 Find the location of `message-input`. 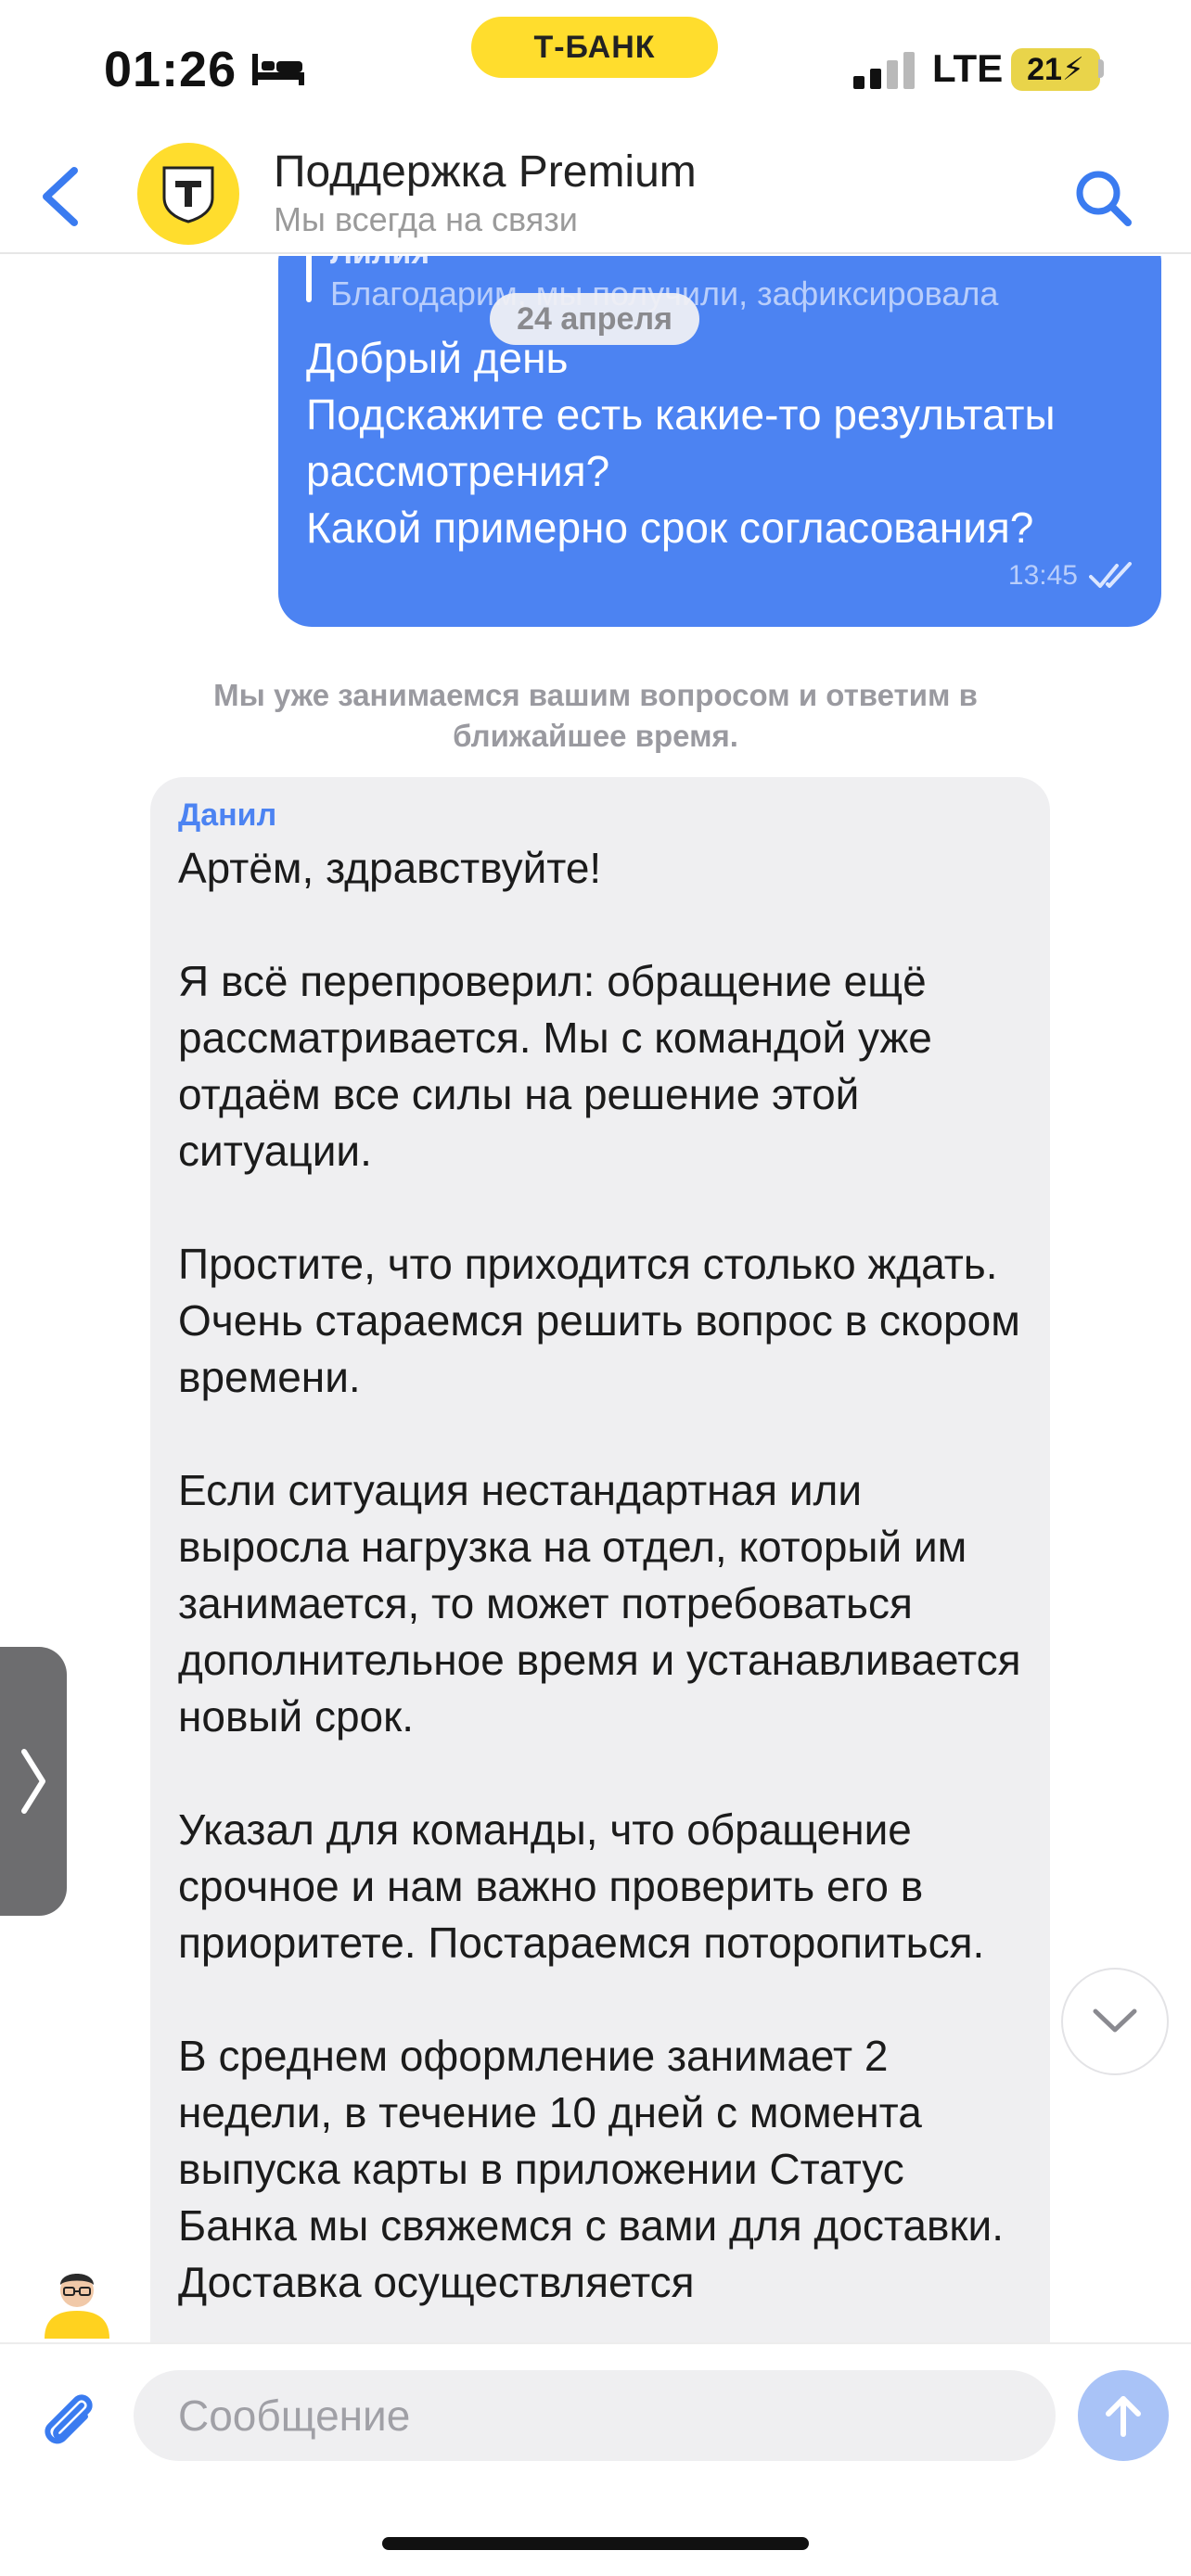

message-input is located at coordinates (595, 2415).